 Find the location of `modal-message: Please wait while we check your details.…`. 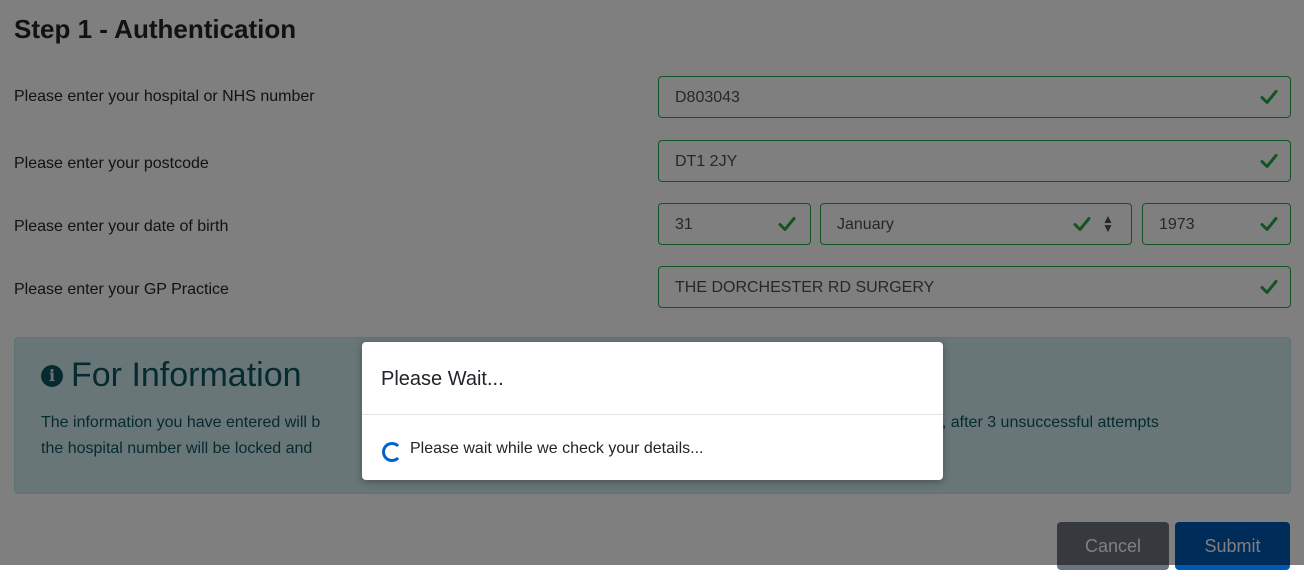

modal-message: Please wait while we check your details.… is located at coordinates (557, 448).